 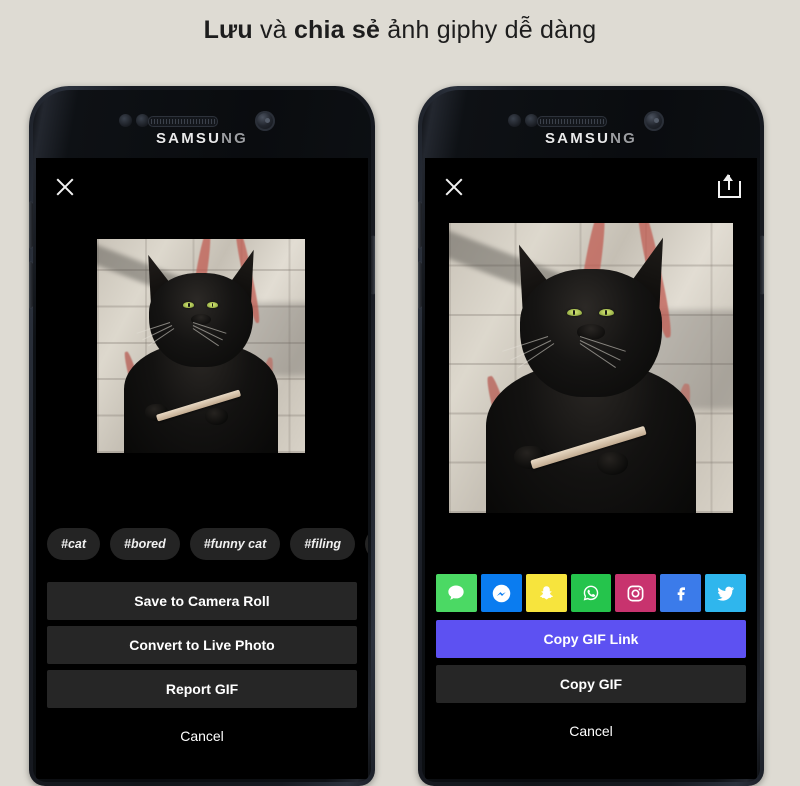 What do you see at coordinates (591, 662) in the screenshot?
I see `action-sheet-right: Copy GIF Link Copy GIF Cancel` at bounding box center [591, 662].